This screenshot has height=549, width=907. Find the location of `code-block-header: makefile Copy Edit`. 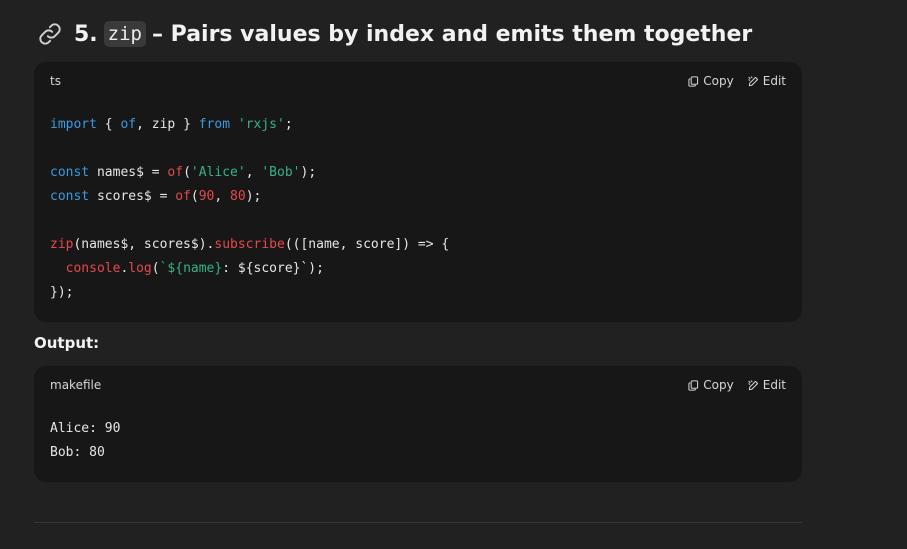

code-block-header: makefile Copy Edit is located at coordinates (418, 385).